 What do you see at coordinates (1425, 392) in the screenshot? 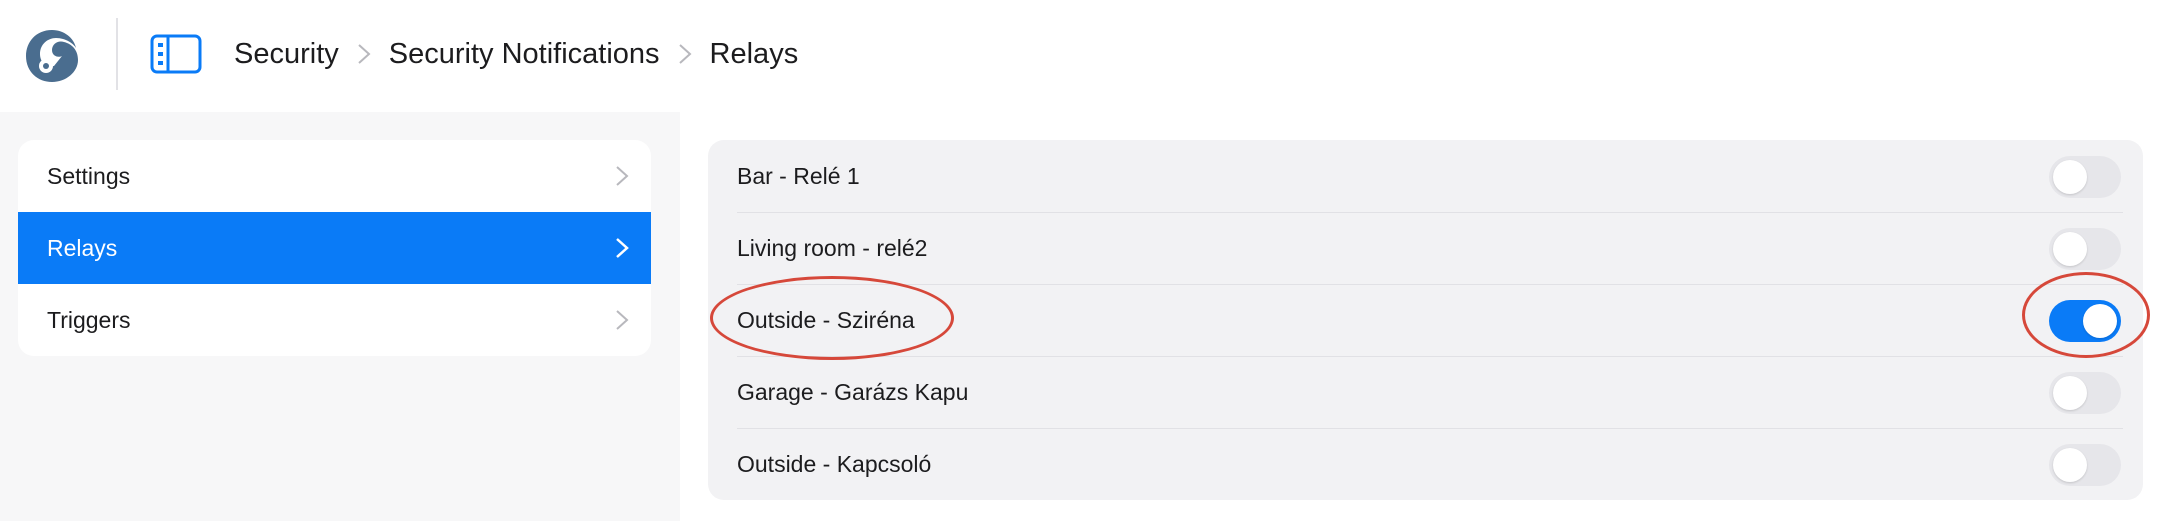
I see `relay-row-garage: Garage - Garázs Kapu` at bounding box center [1425, 392].